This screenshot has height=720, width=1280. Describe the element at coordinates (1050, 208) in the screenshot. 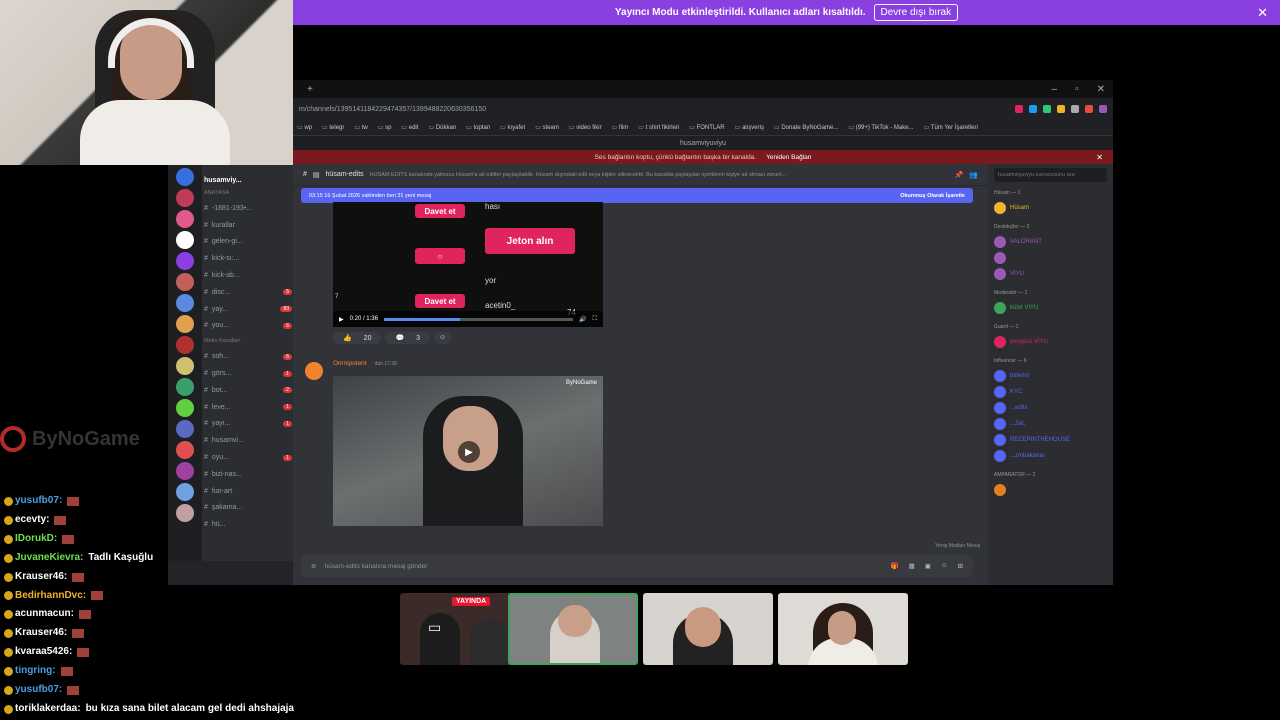

I see `member-item: Hüsam` at that location.